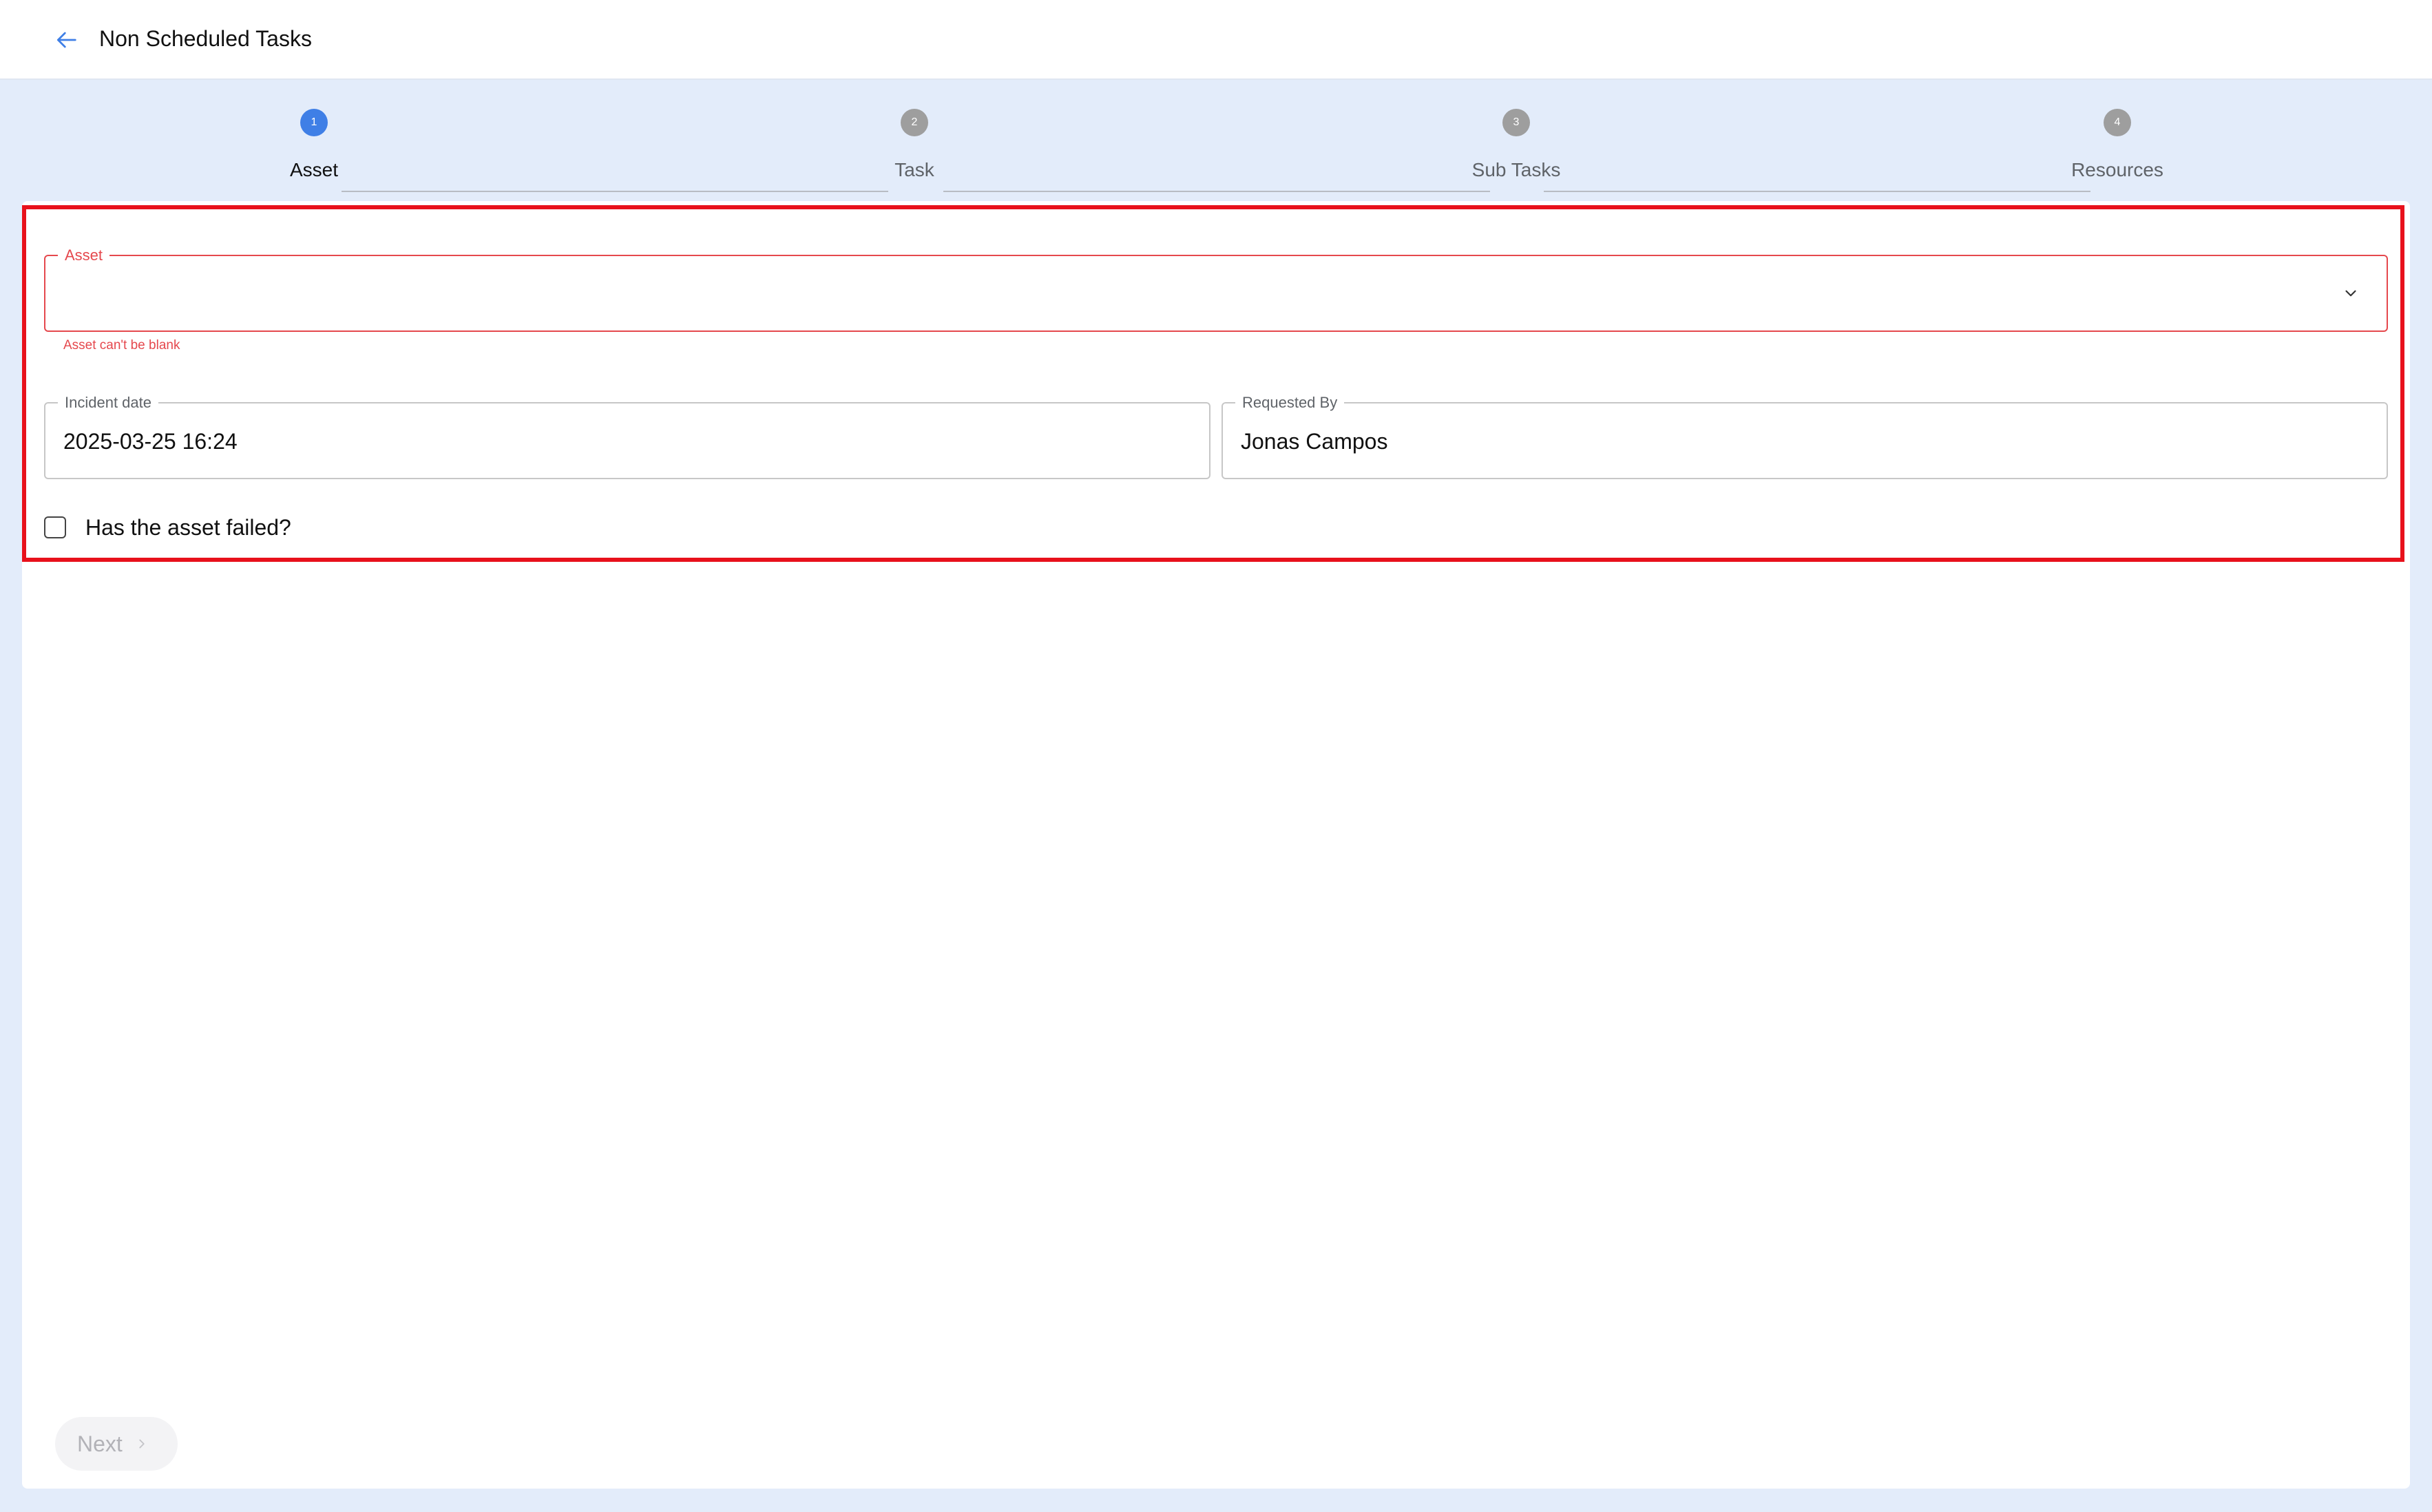  I want to click on app-header: Non Scheduled Tasks, so click(1216, 40).